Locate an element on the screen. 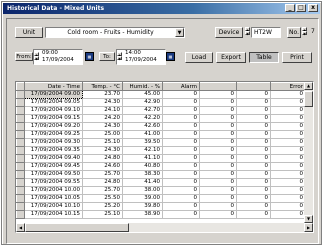 This screenshot has height=246, width=323. table-row: 17/09/2004 10.05 25.50 39.00 0 0 0 0 is located at coordinates (161, 198).